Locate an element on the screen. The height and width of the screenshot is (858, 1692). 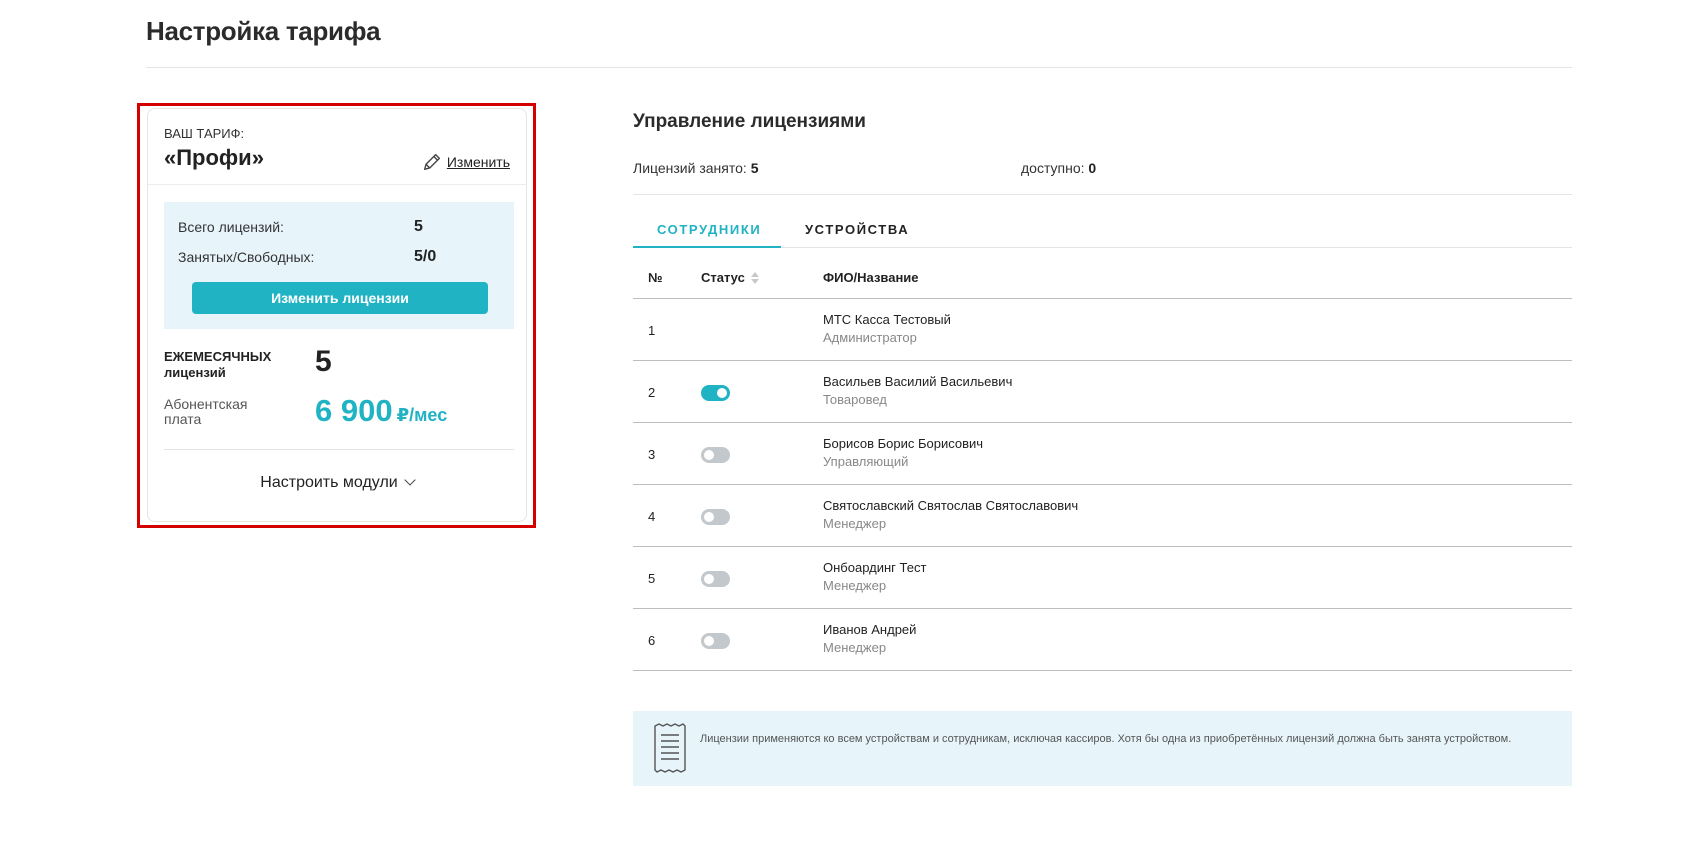
column-header-name: ФИО/Название is located at coordinates (871, 277).